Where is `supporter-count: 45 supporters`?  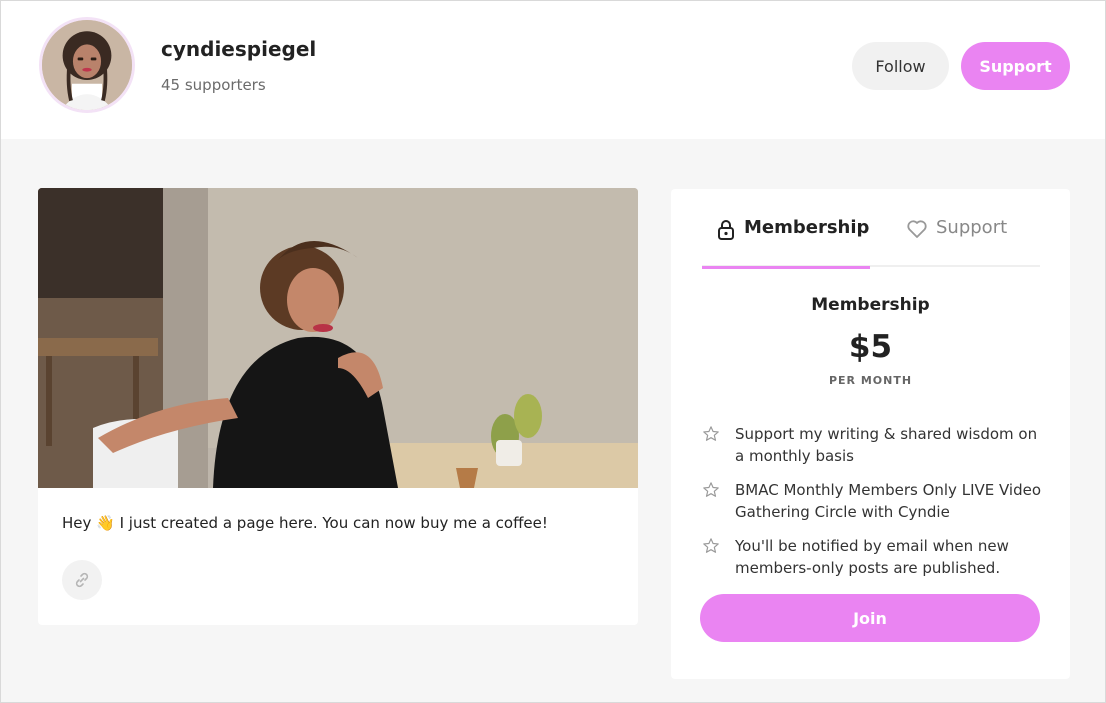
supporter-count: 45 supporters is located at coordinates (213, 85).